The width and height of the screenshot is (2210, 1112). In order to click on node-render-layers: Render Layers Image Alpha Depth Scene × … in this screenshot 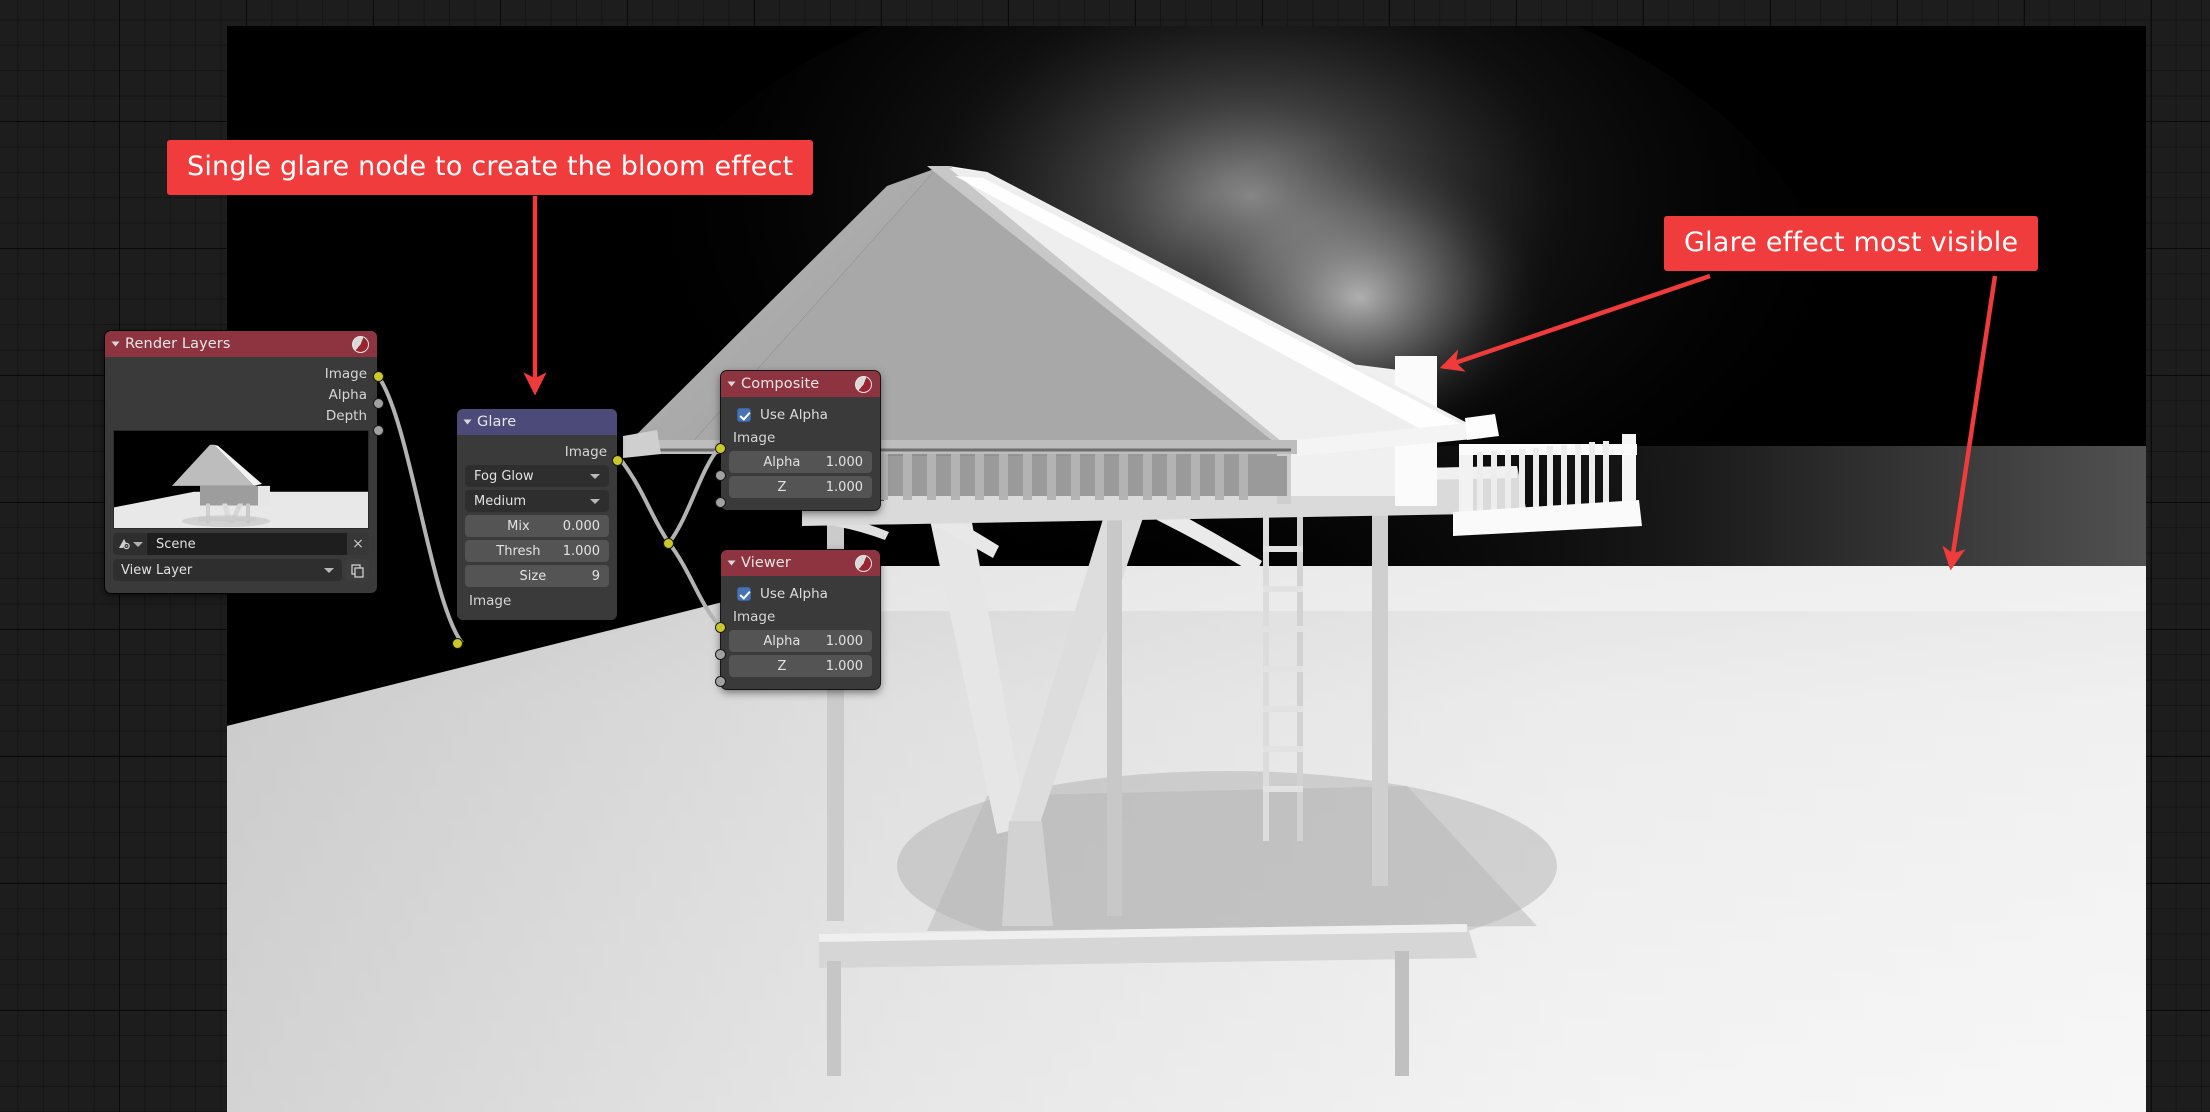, I will do `click(241, 462)`.